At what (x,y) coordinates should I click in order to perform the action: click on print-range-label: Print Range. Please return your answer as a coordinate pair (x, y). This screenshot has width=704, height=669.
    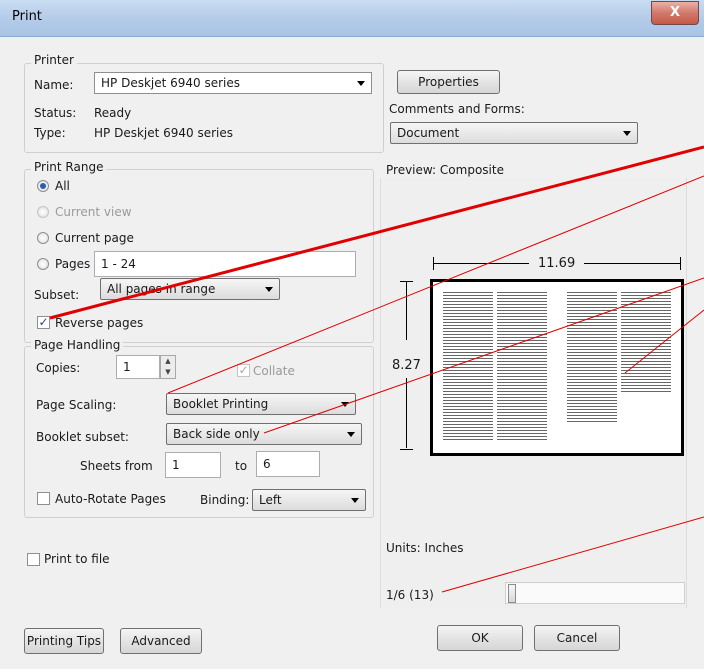
    Looking at the image, I should click on (69, 167).